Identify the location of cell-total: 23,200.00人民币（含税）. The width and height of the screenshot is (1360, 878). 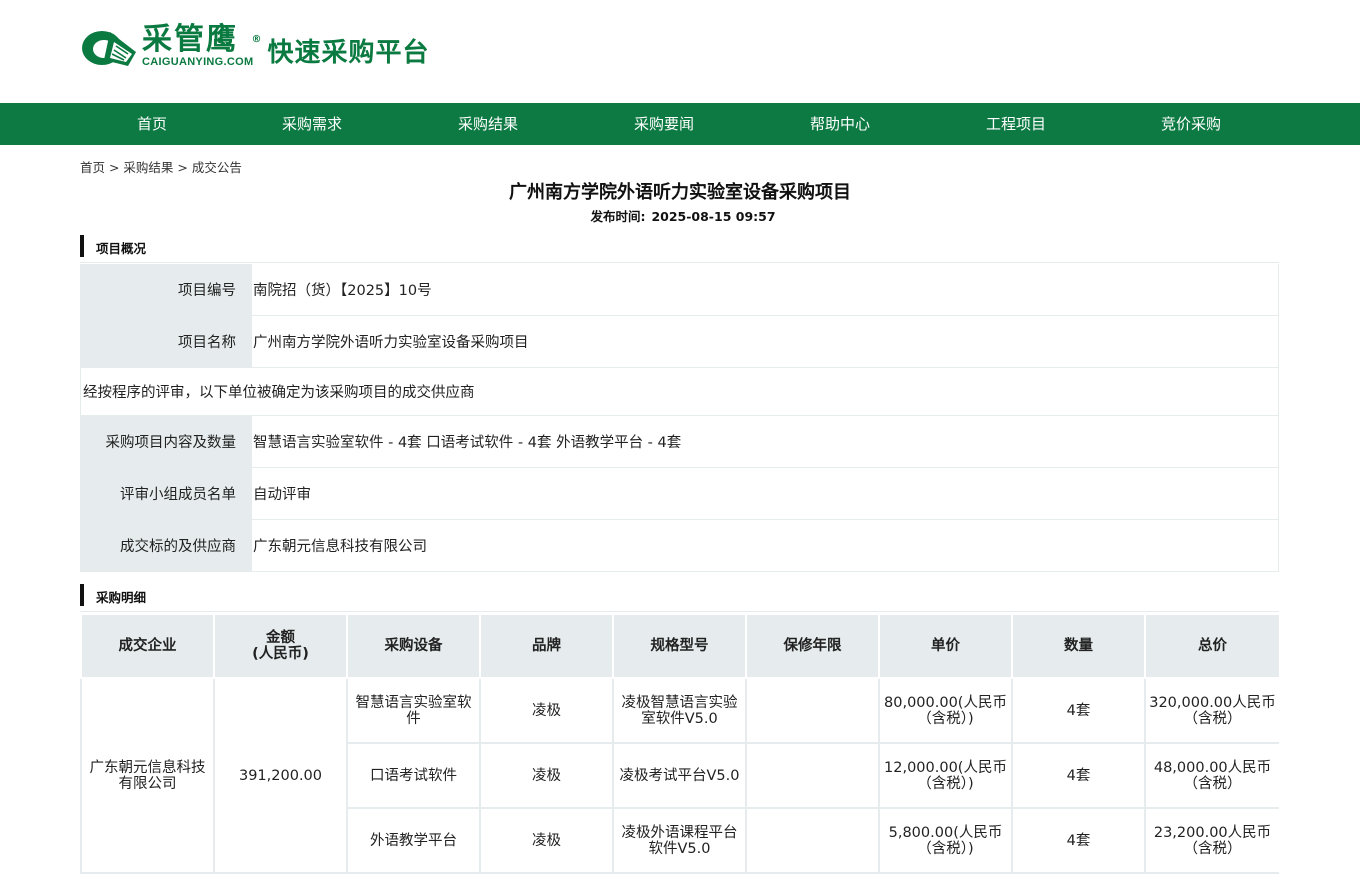
(1211, 840).